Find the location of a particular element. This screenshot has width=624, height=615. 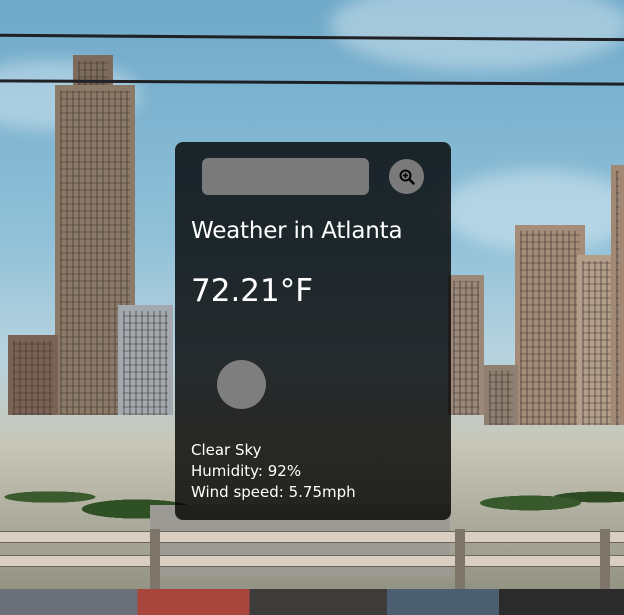

search-input is located at coordinates (285, 176).